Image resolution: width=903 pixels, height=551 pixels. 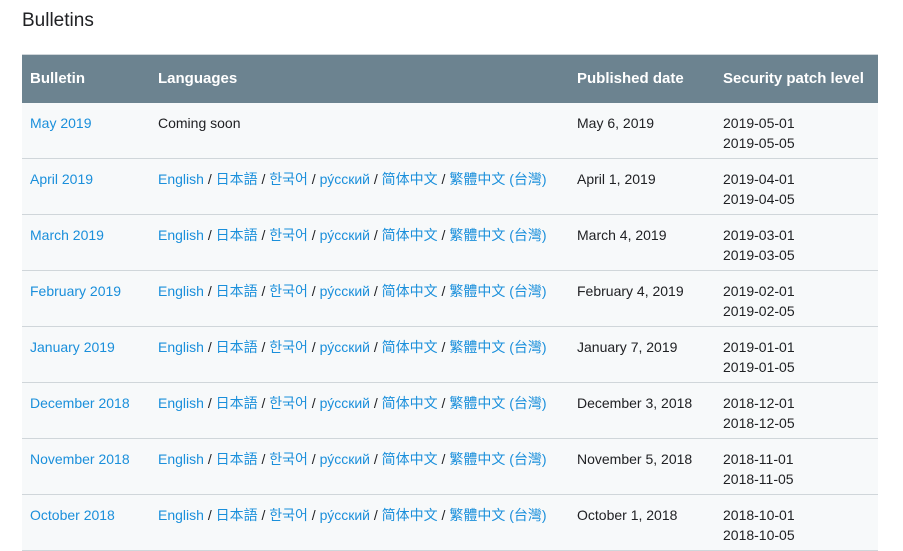 What do you see at coordinates (60, 123) in the screenshot?
I see `bulletin-link: May 2019` at bounding box center [60, 123].